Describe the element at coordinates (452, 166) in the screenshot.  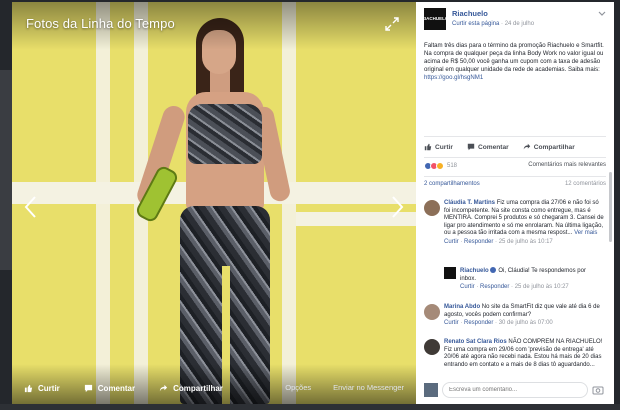
I see `reaction-count: 518` at that location.